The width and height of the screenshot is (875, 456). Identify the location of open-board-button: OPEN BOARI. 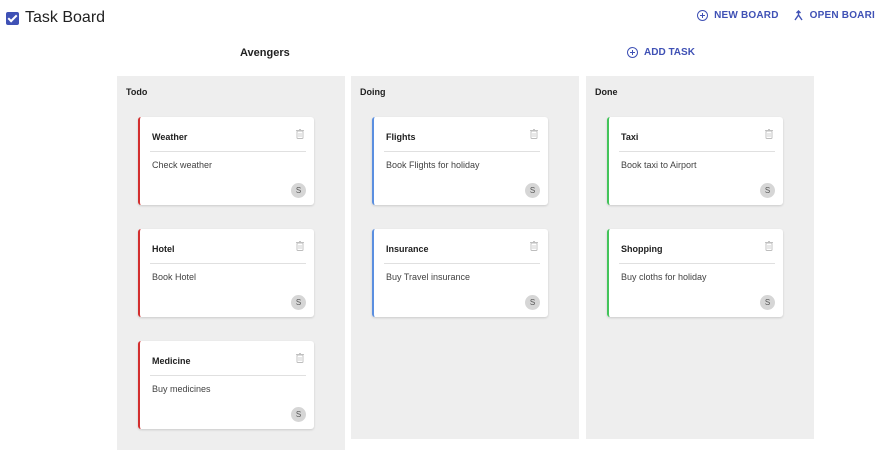
(834, 15).